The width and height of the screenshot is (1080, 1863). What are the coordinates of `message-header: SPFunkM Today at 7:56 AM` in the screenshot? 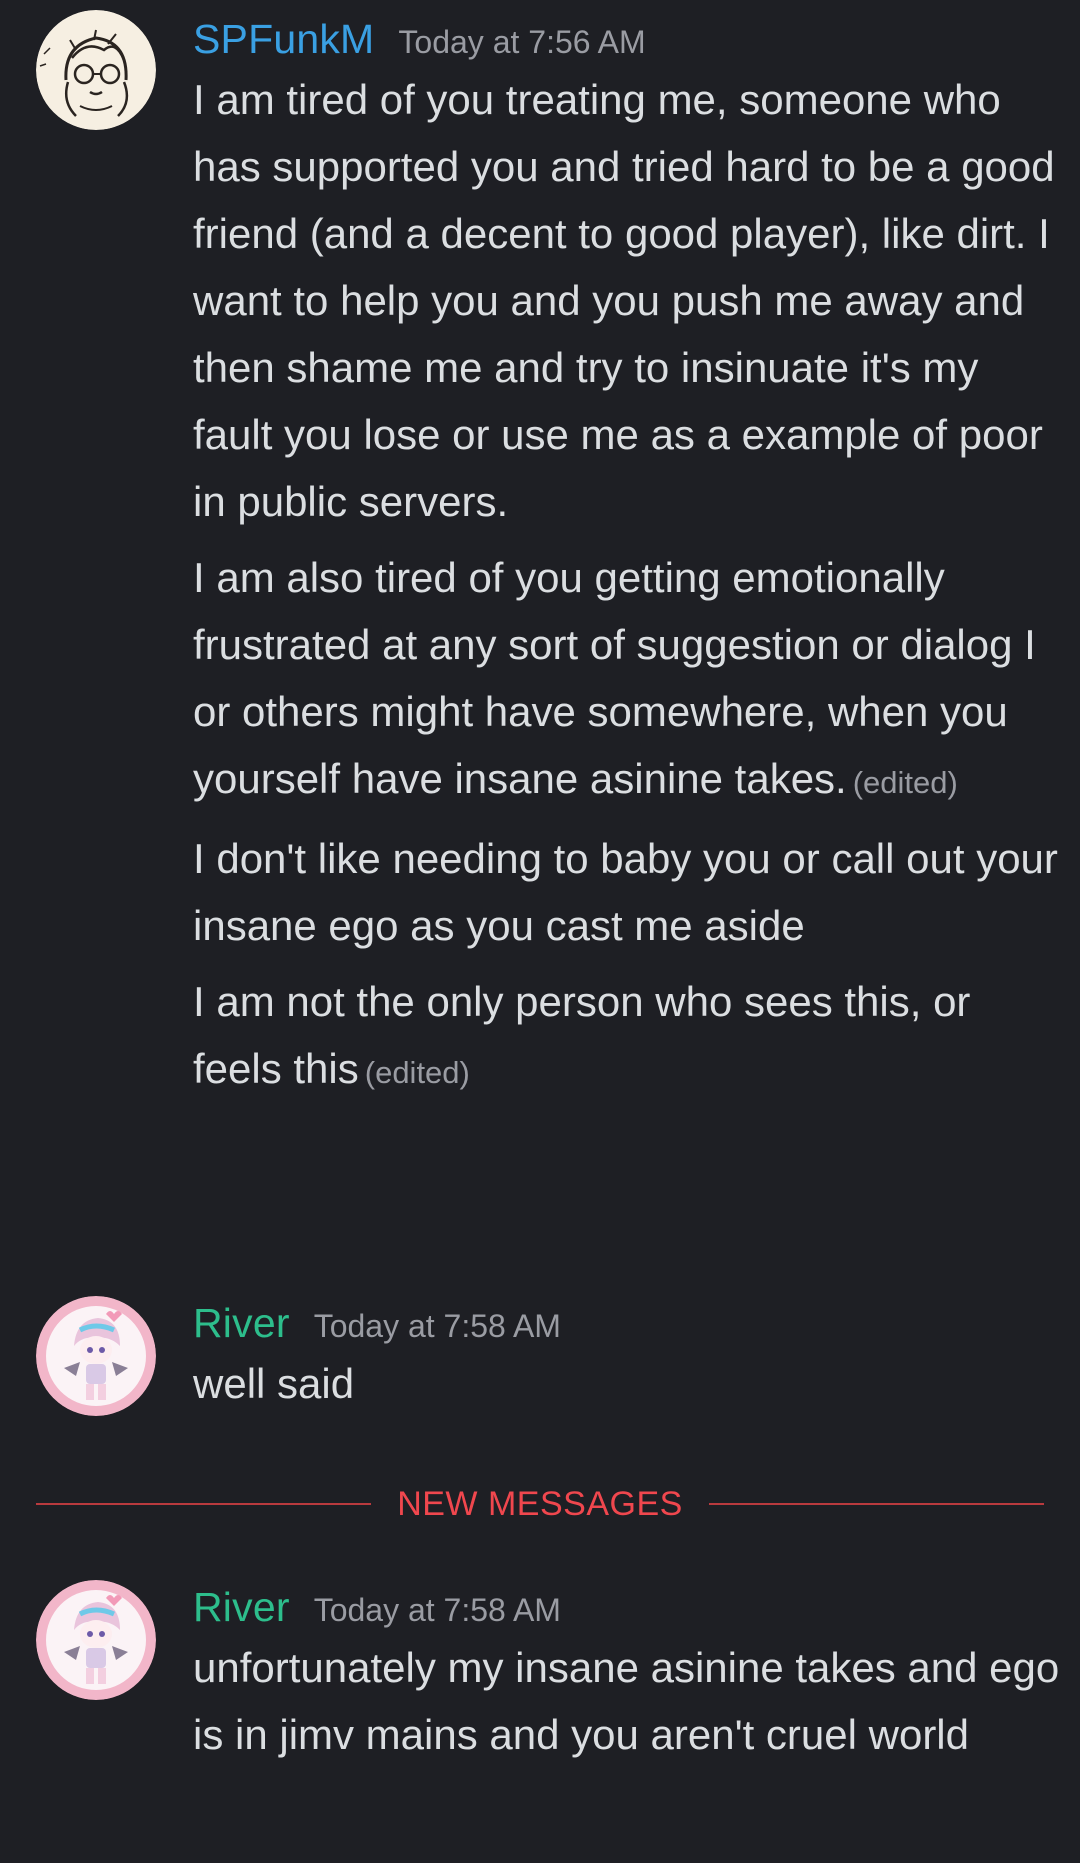 It's located at (627, 41).